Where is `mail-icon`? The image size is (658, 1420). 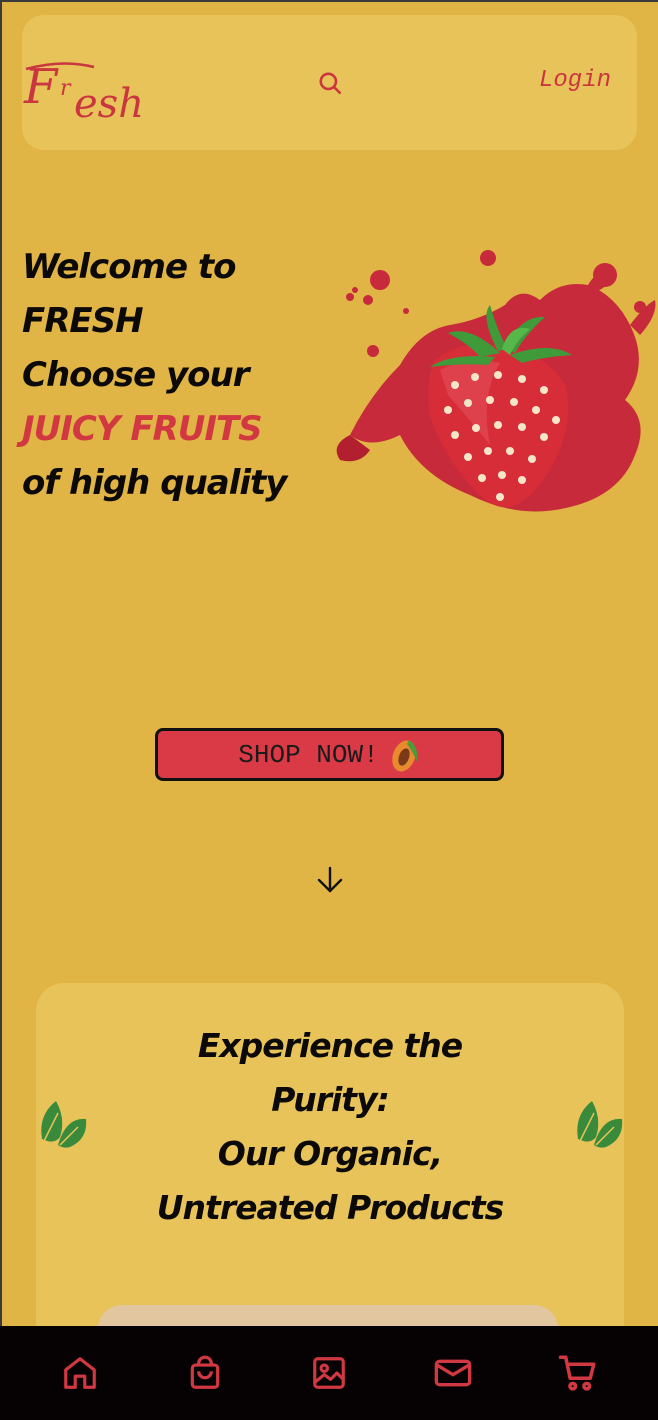
mail-icon is located at coordinates (453, 1373).